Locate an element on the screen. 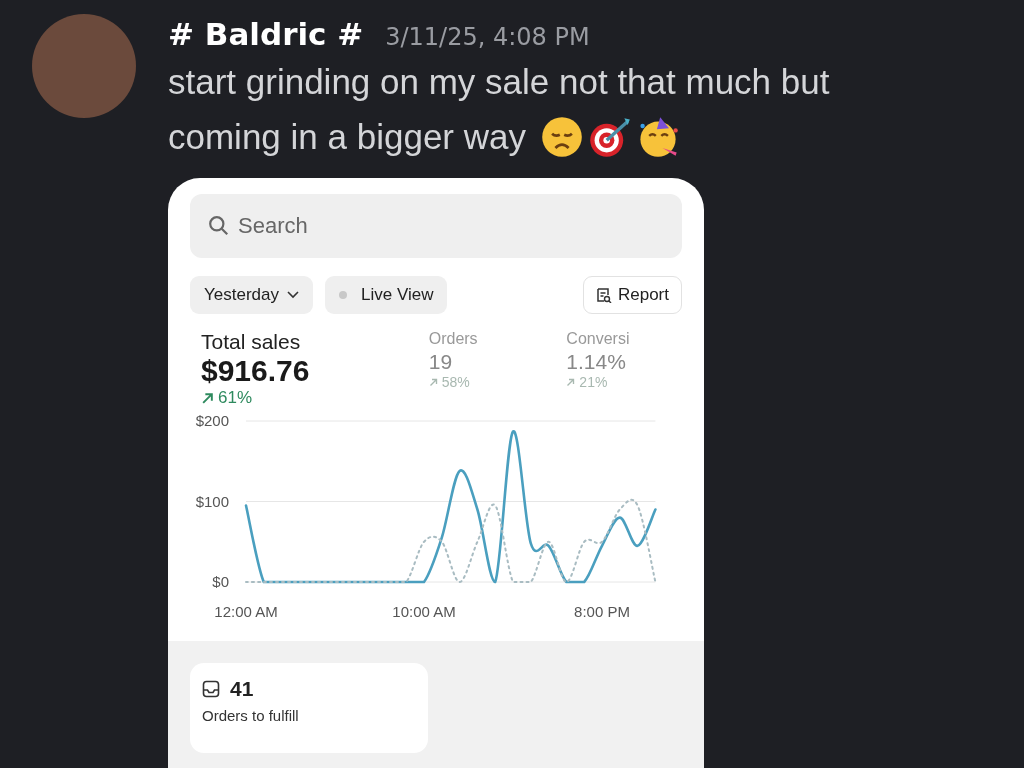  stat-label: Orders is located at coordinates (453, 339).